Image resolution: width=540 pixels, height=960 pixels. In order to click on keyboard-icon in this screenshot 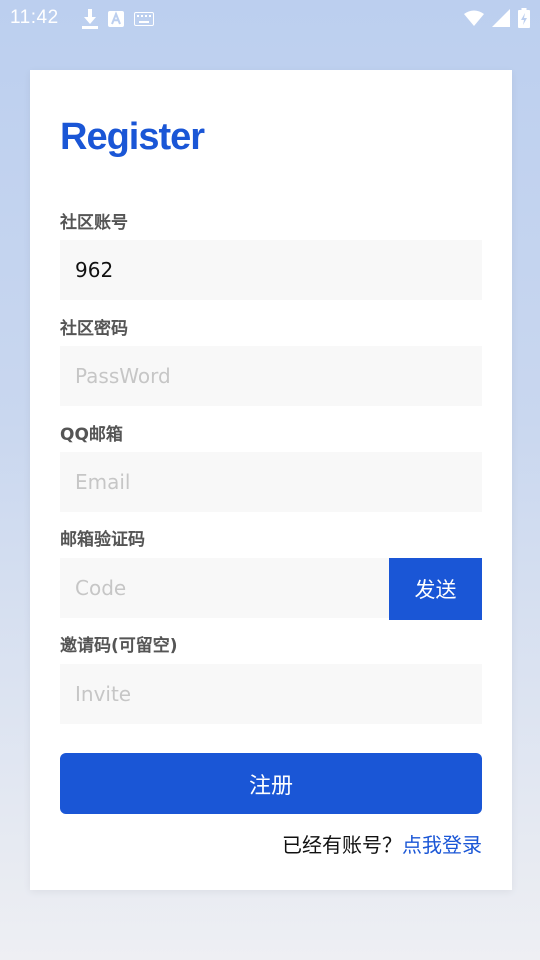, I will do `click(144, 19)`.